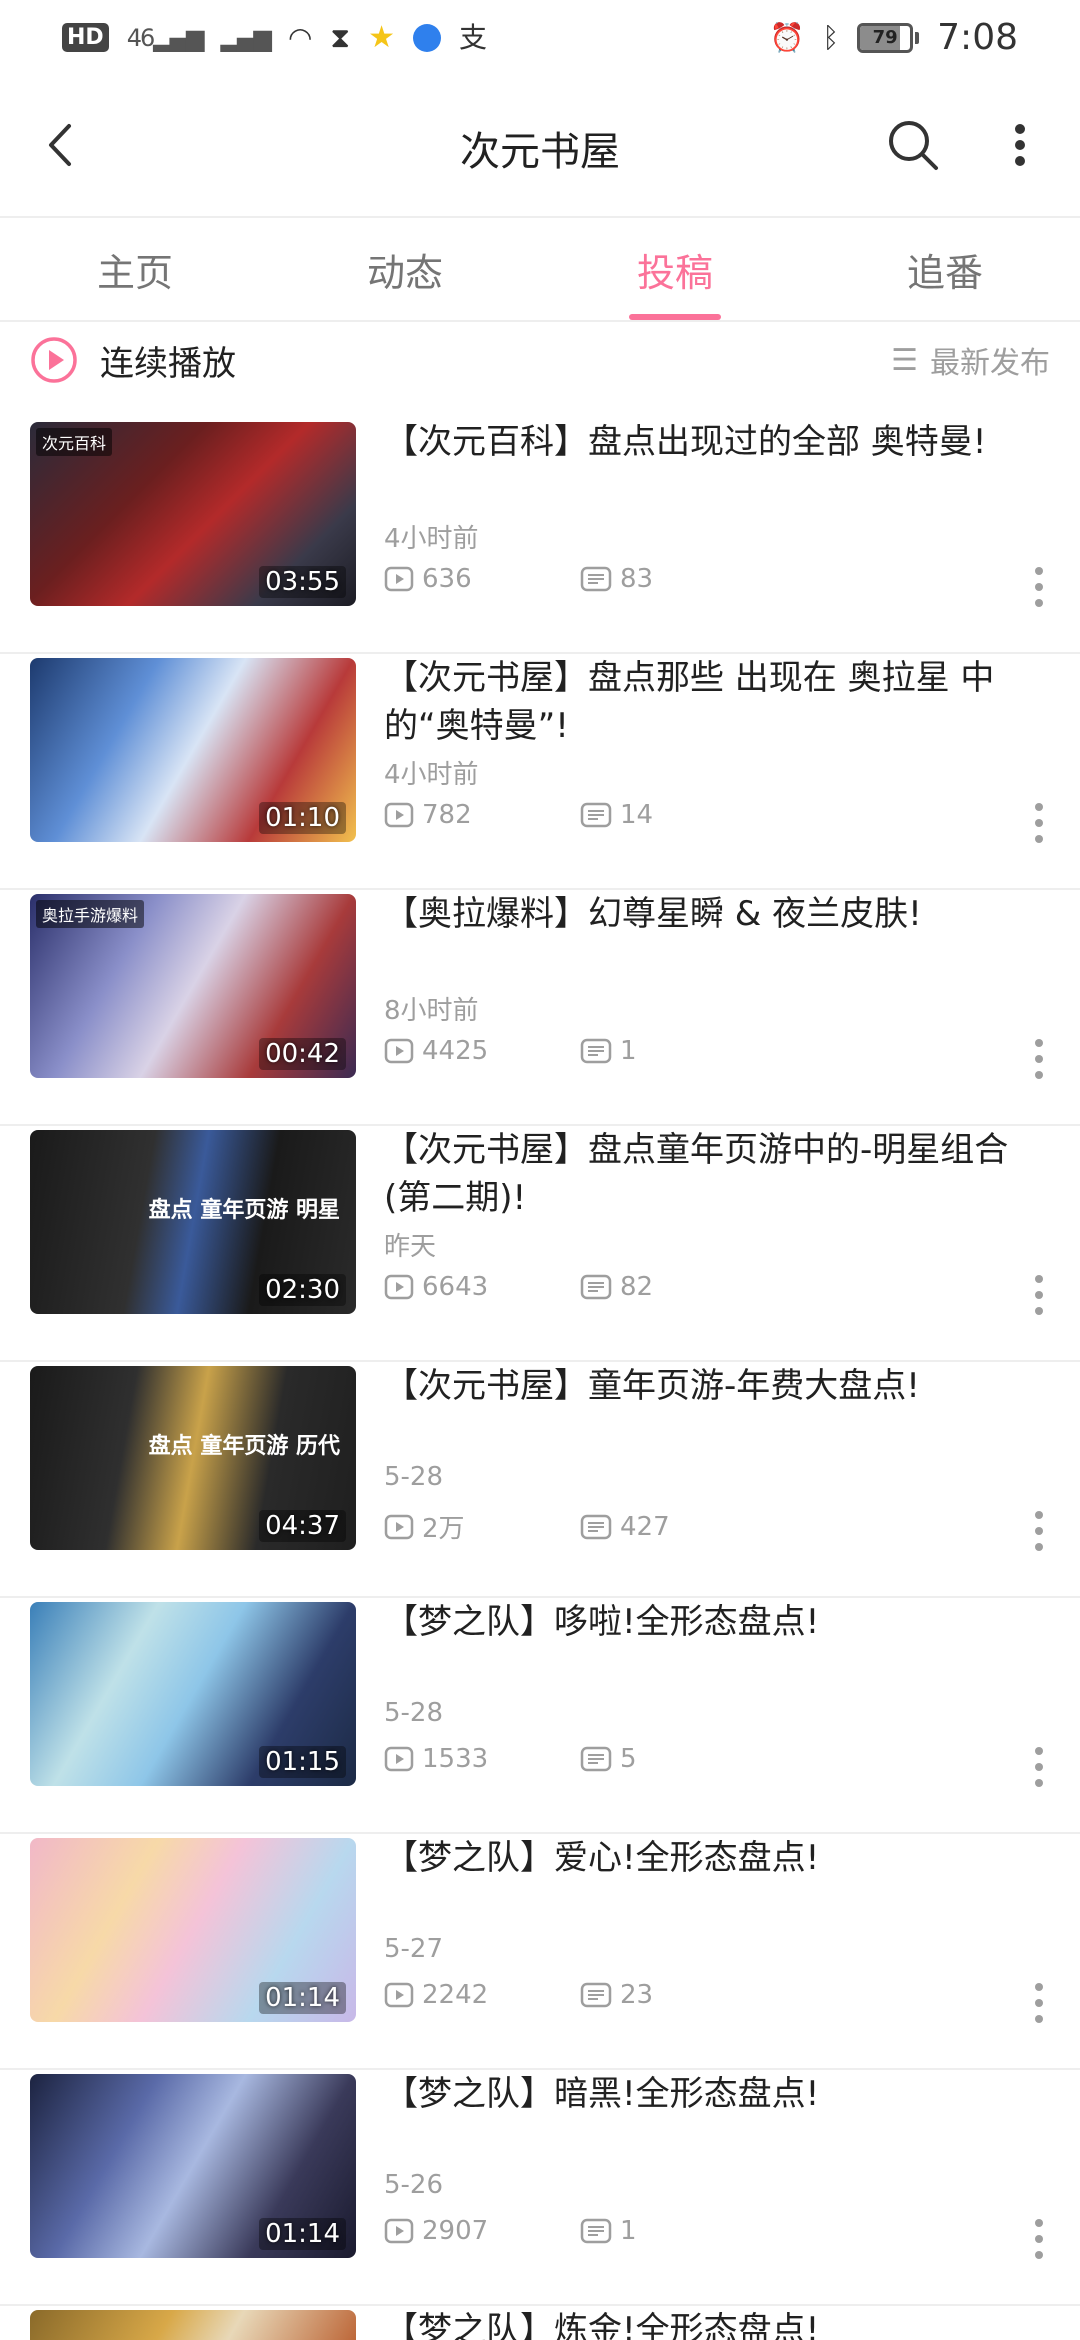  What do you see at coordinates (85, 37) in the screenshot?
I see `hd-badge: HD` at bounding box center [85, 37].